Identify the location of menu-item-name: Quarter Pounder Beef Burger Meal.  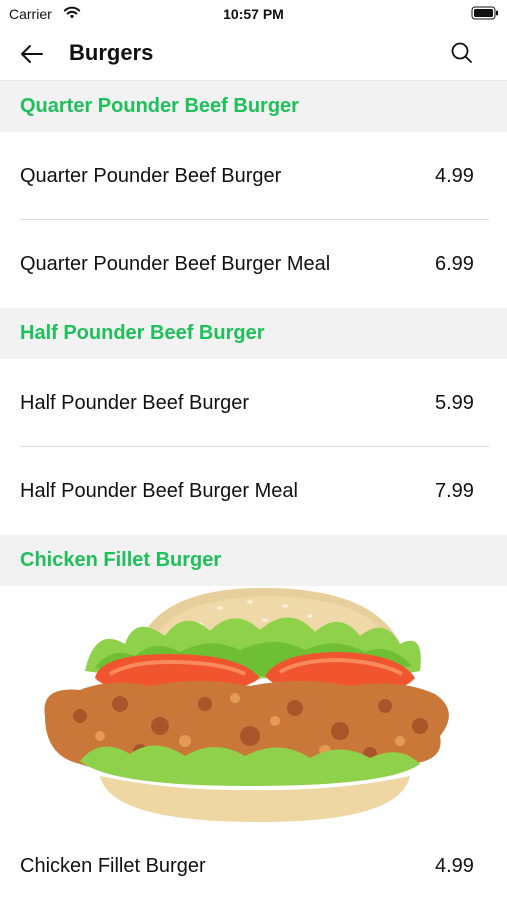
(175, 263).